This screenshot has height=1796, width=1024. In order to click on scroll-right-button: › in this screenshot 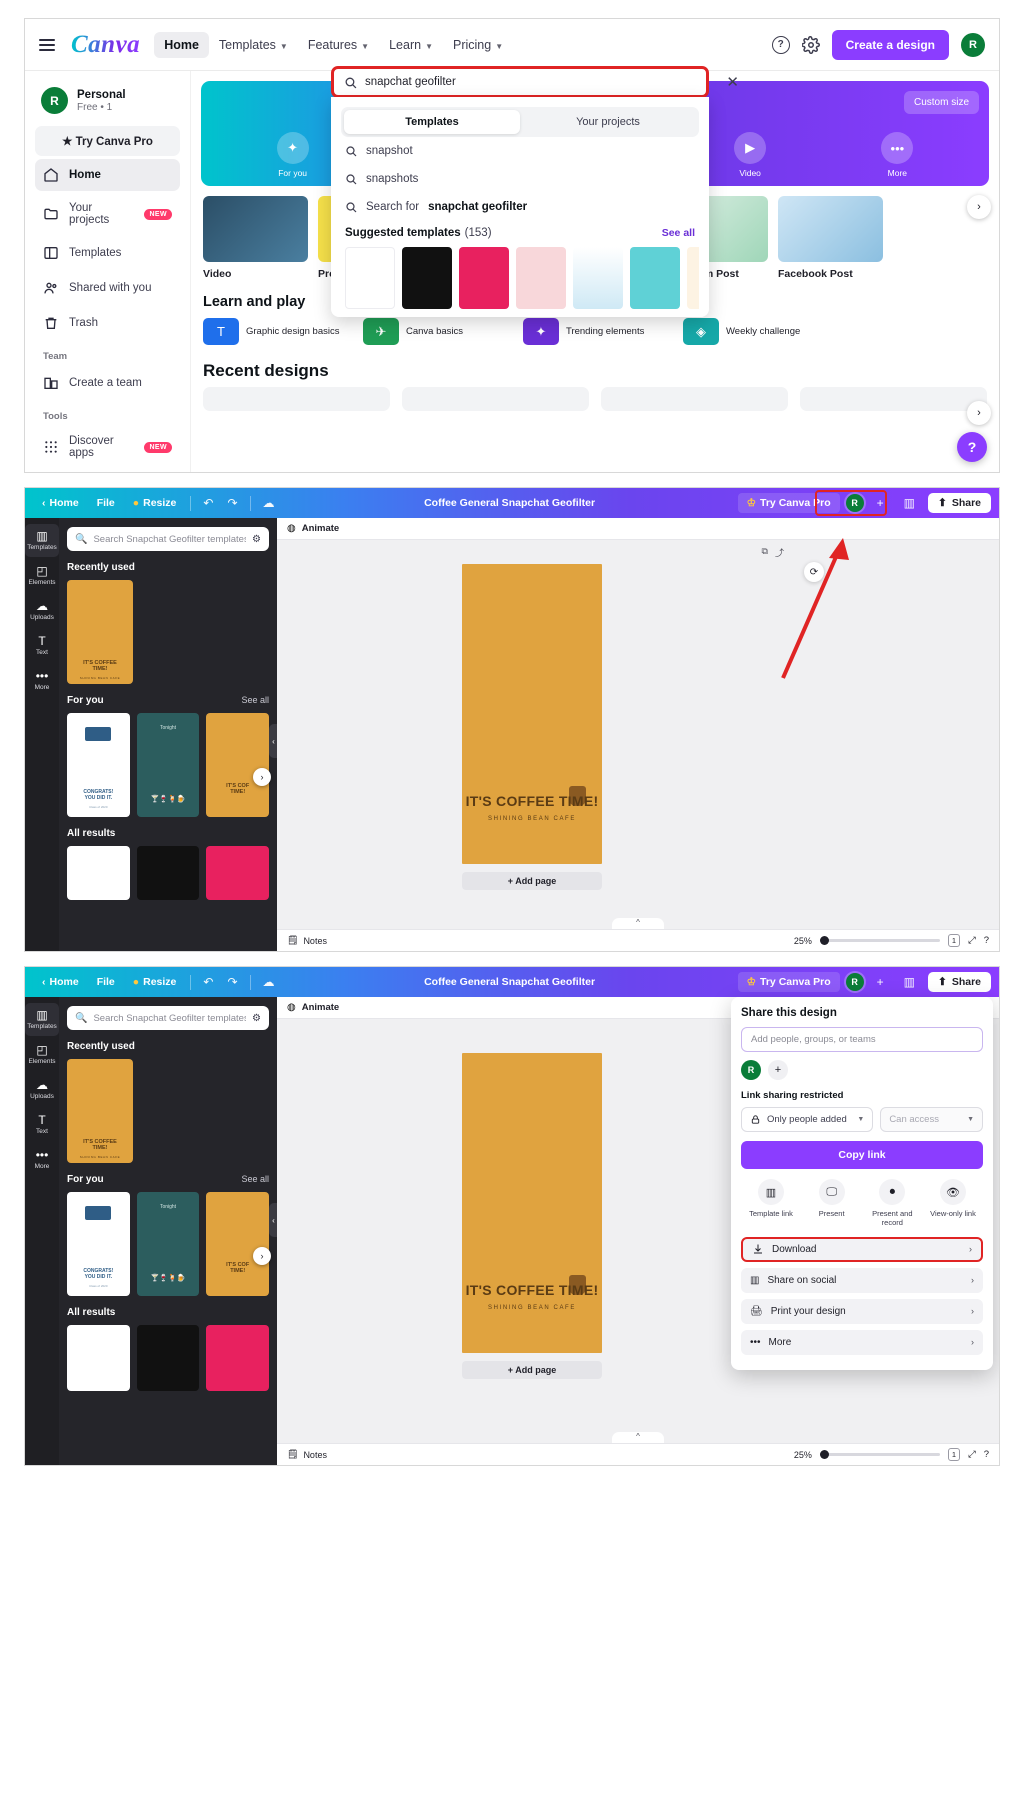, I will do `click(979, 207)`.